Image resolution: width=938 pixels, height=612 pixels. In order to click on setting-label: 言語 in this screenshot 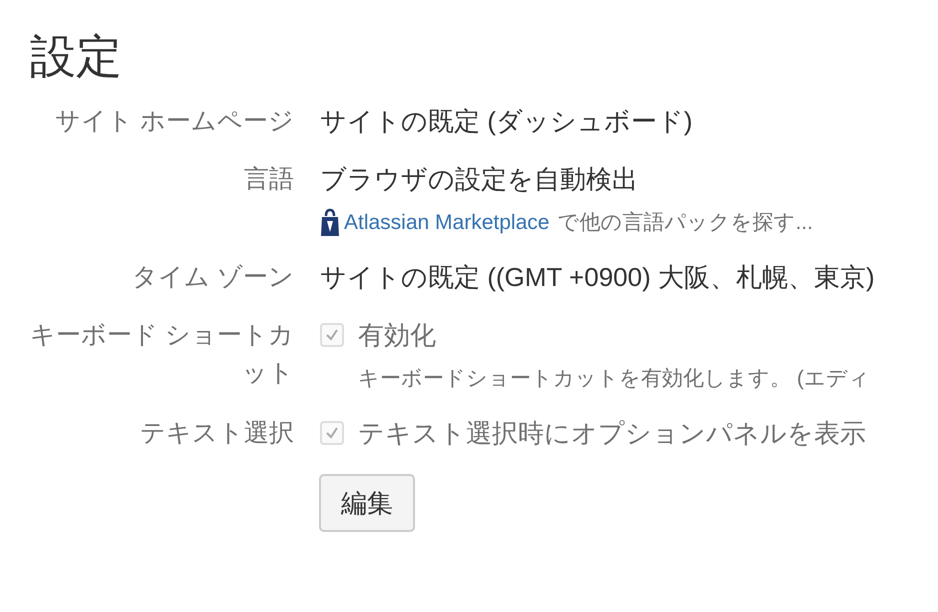, I will do `click(268, 179)`.